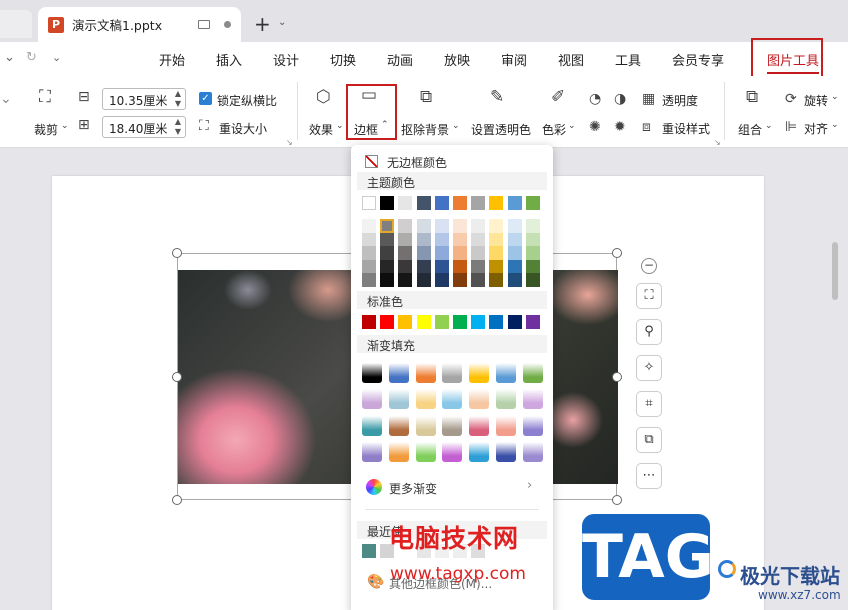  What do you see at coordinates (31, 57) in the screenshot?
I see `redo-icon: ↻` at bounding box center [31, 57].